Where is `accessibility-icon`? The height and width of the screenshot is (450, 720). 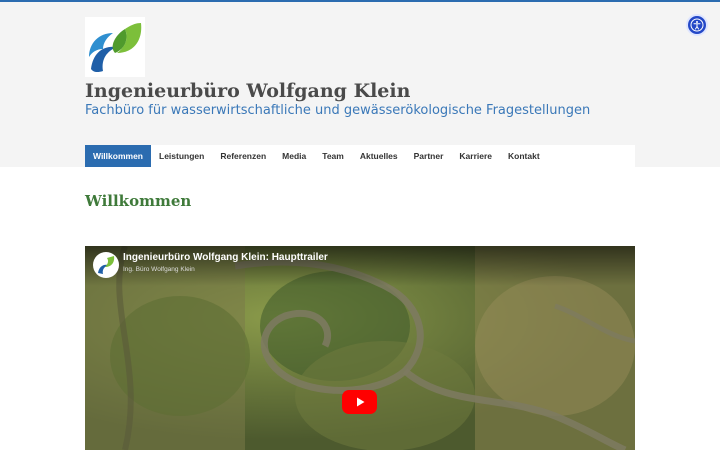 accessibility-icon is located at coordinates (697, 25).